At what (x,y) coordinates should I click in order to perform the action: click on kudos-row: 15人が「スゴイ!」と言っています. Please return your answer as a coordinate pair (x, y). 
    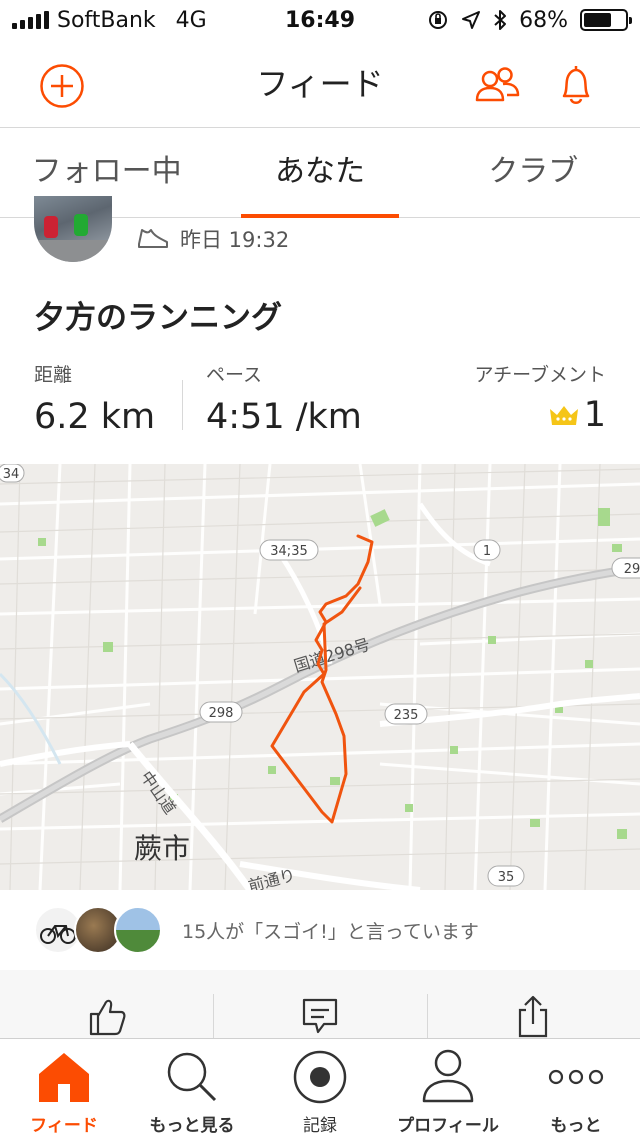
    Looking at the image, I should click on (320, 930).